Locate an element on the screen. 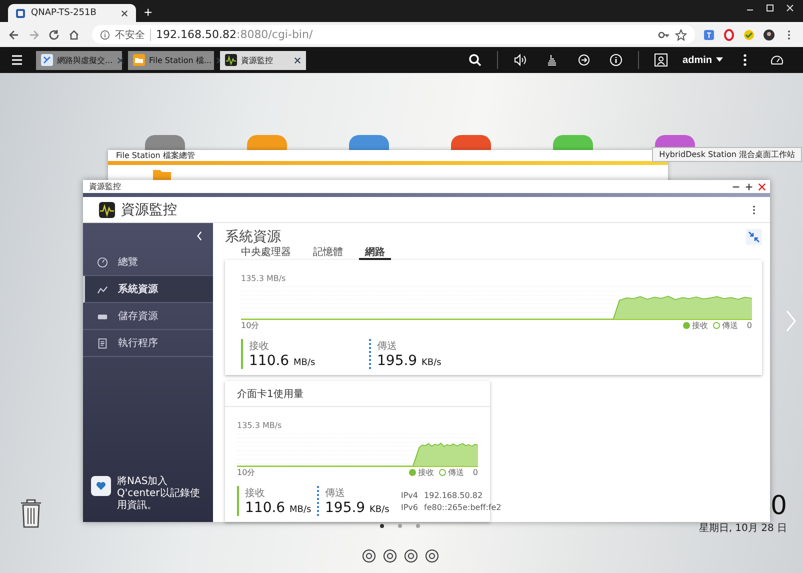  section-title: 系統資源 is located at coordinates (253, 237).